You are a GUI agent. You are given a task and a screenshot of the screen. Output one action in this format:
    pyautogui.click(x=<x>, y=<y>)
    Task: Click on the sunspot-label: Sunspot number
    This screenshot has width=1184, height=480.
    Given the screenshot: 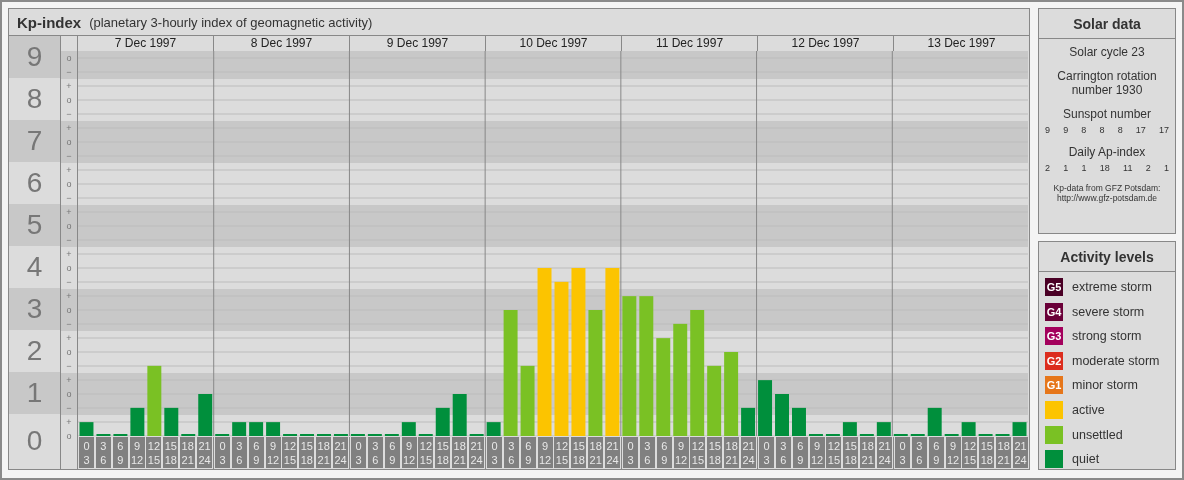 What is the action you would take?
    pyautogui.click(x=1107, y=114)
    